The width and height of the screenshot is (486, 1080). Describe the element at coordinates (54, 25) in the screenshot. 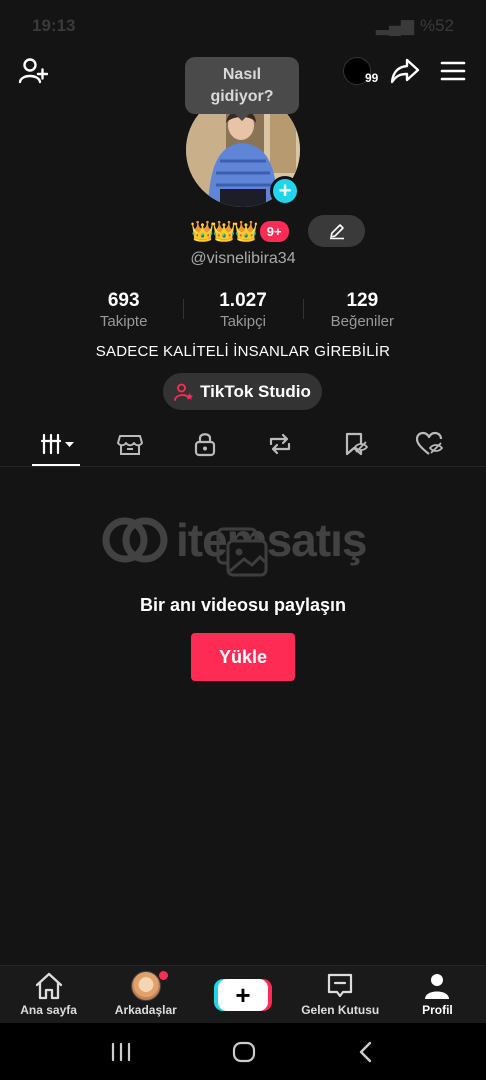

I see `status-time: 19:13` at that location.